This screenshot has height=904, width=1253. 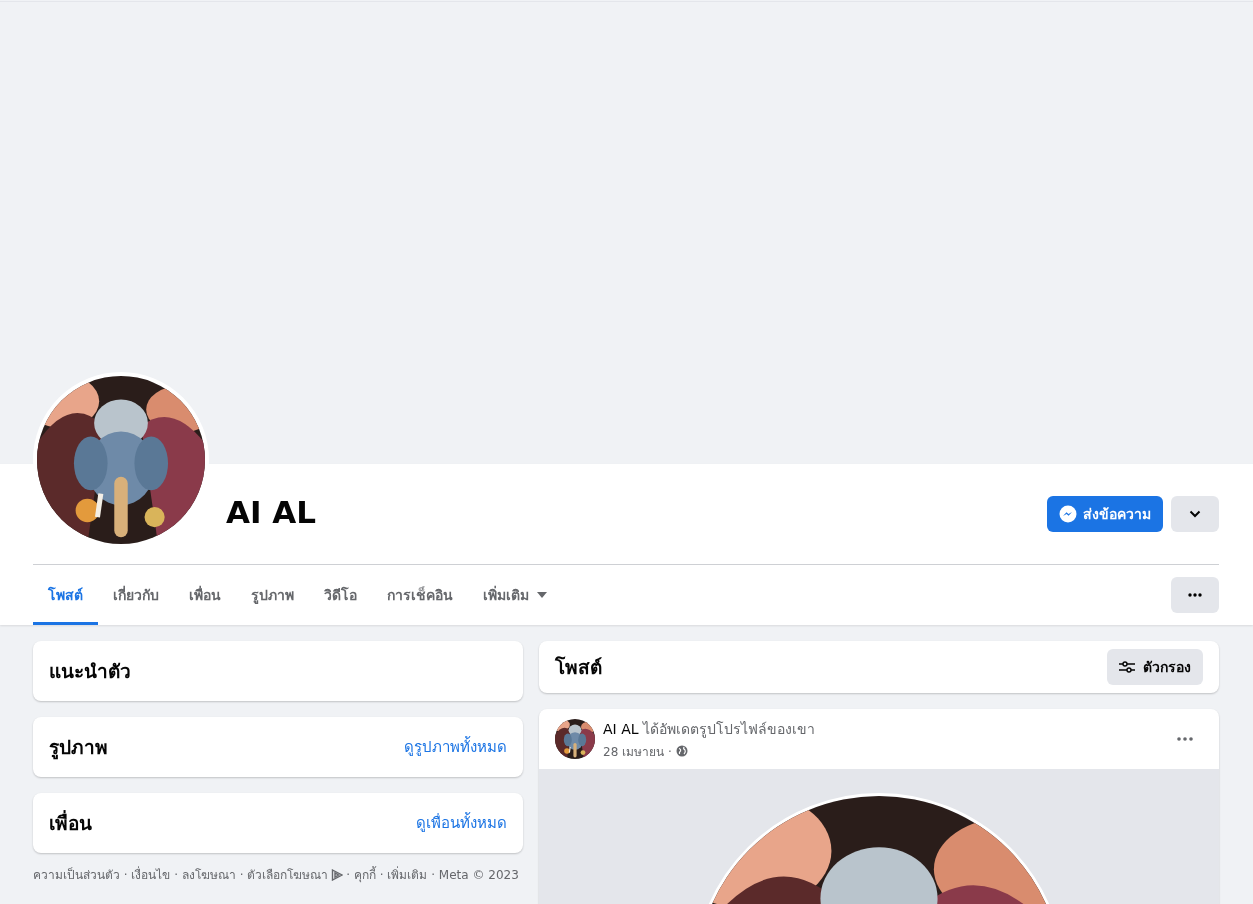 What do you see at coordinates (637, 752) in the screenshot?
I see `post-date: 28 เมษายน ·` at bounding box center [637, 752].